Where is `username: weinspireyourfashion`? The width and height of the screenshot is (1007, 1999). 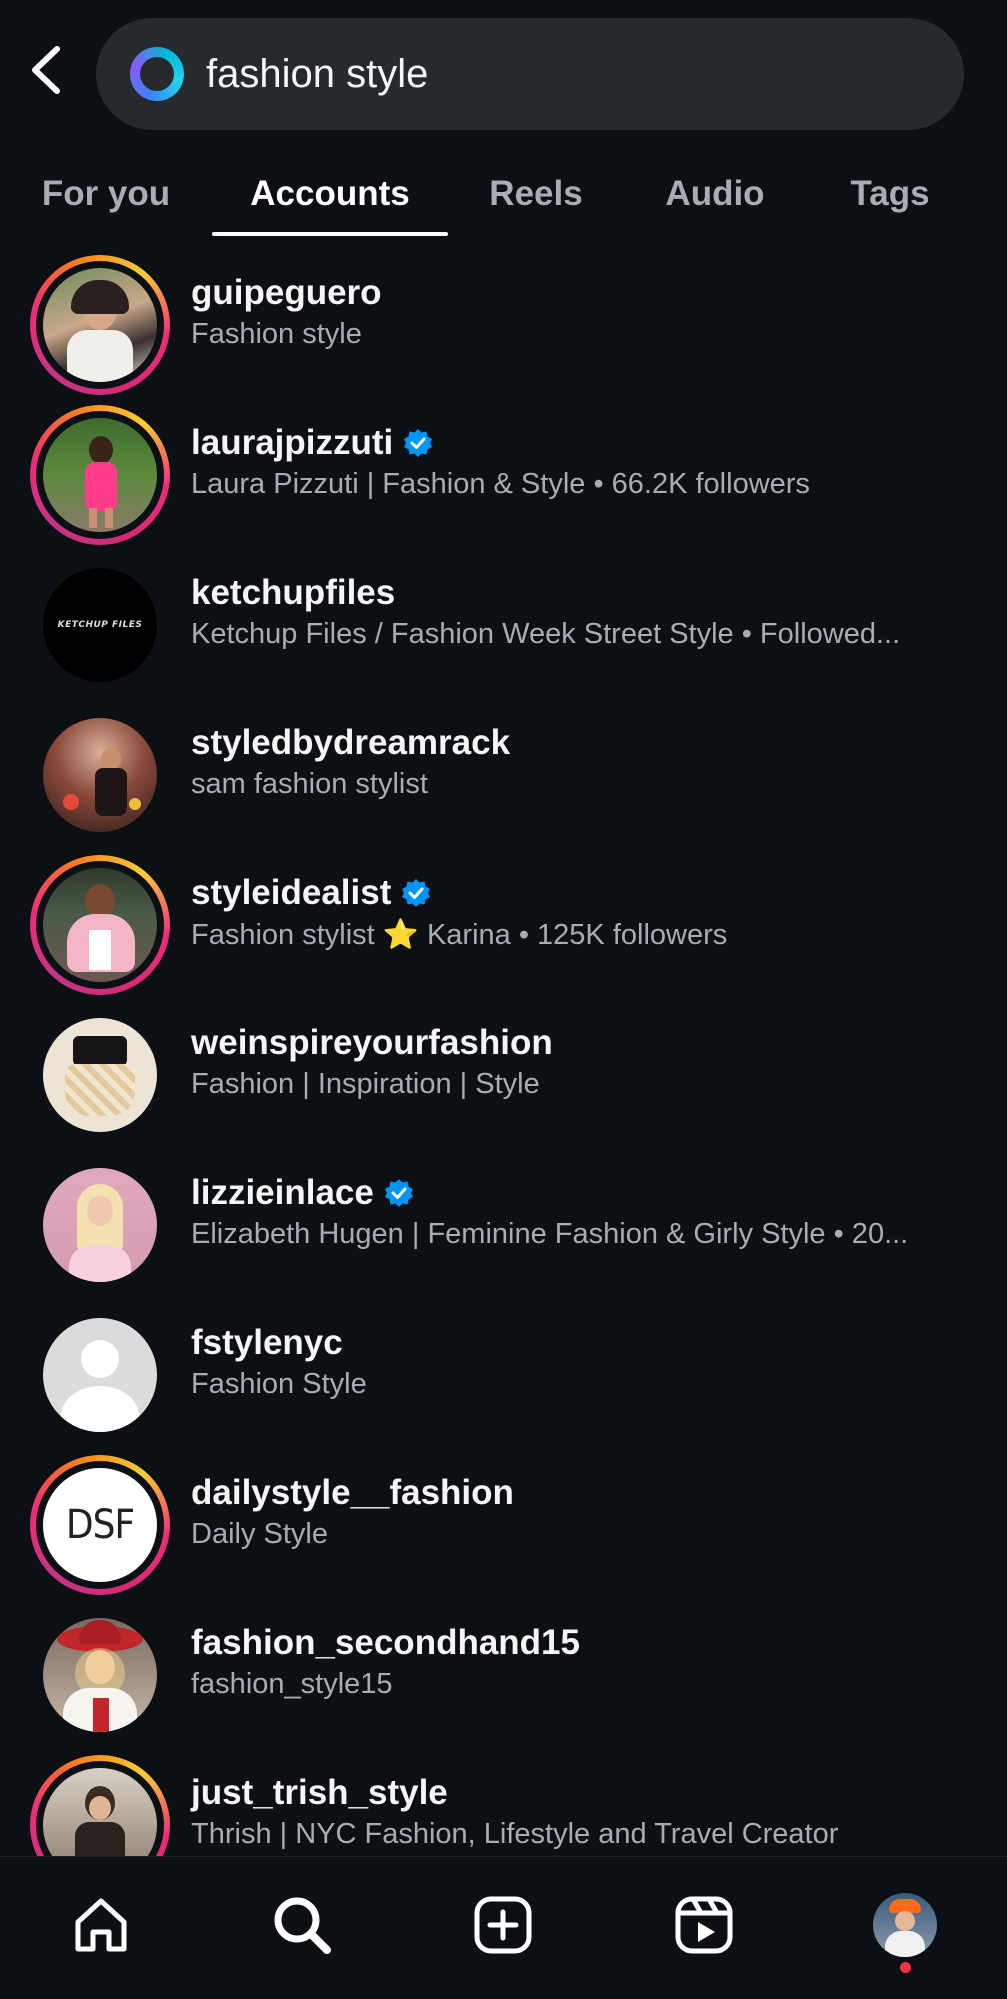
username: weinspireyourfashion is located at coordinates (372, 1042).